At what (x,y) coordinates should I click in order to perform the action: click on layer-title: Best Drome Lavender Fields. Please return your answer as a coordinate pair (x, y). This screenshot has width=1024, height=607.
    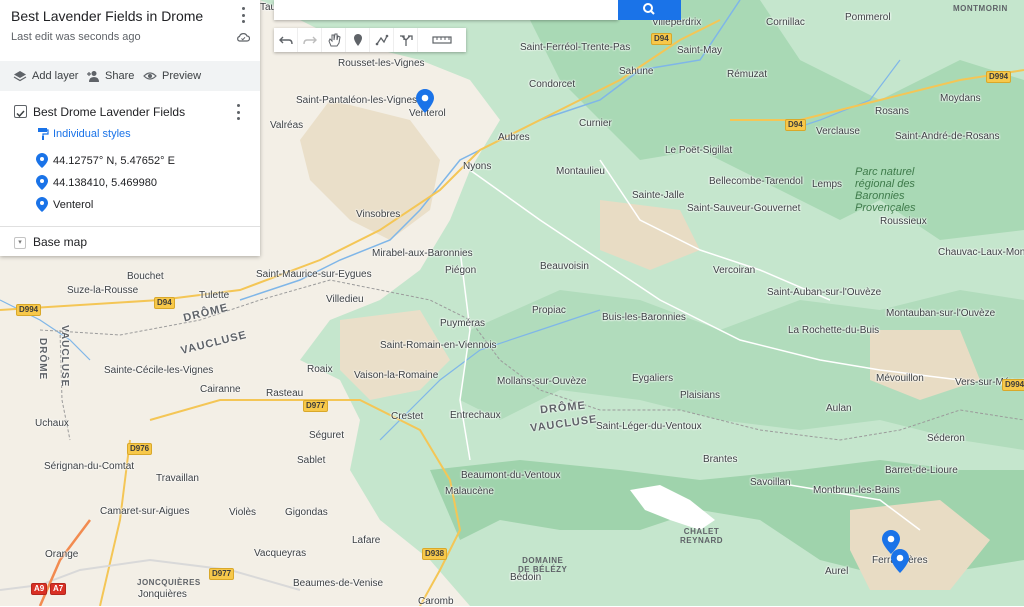
    Looking at the image, I should click on (109, 112).